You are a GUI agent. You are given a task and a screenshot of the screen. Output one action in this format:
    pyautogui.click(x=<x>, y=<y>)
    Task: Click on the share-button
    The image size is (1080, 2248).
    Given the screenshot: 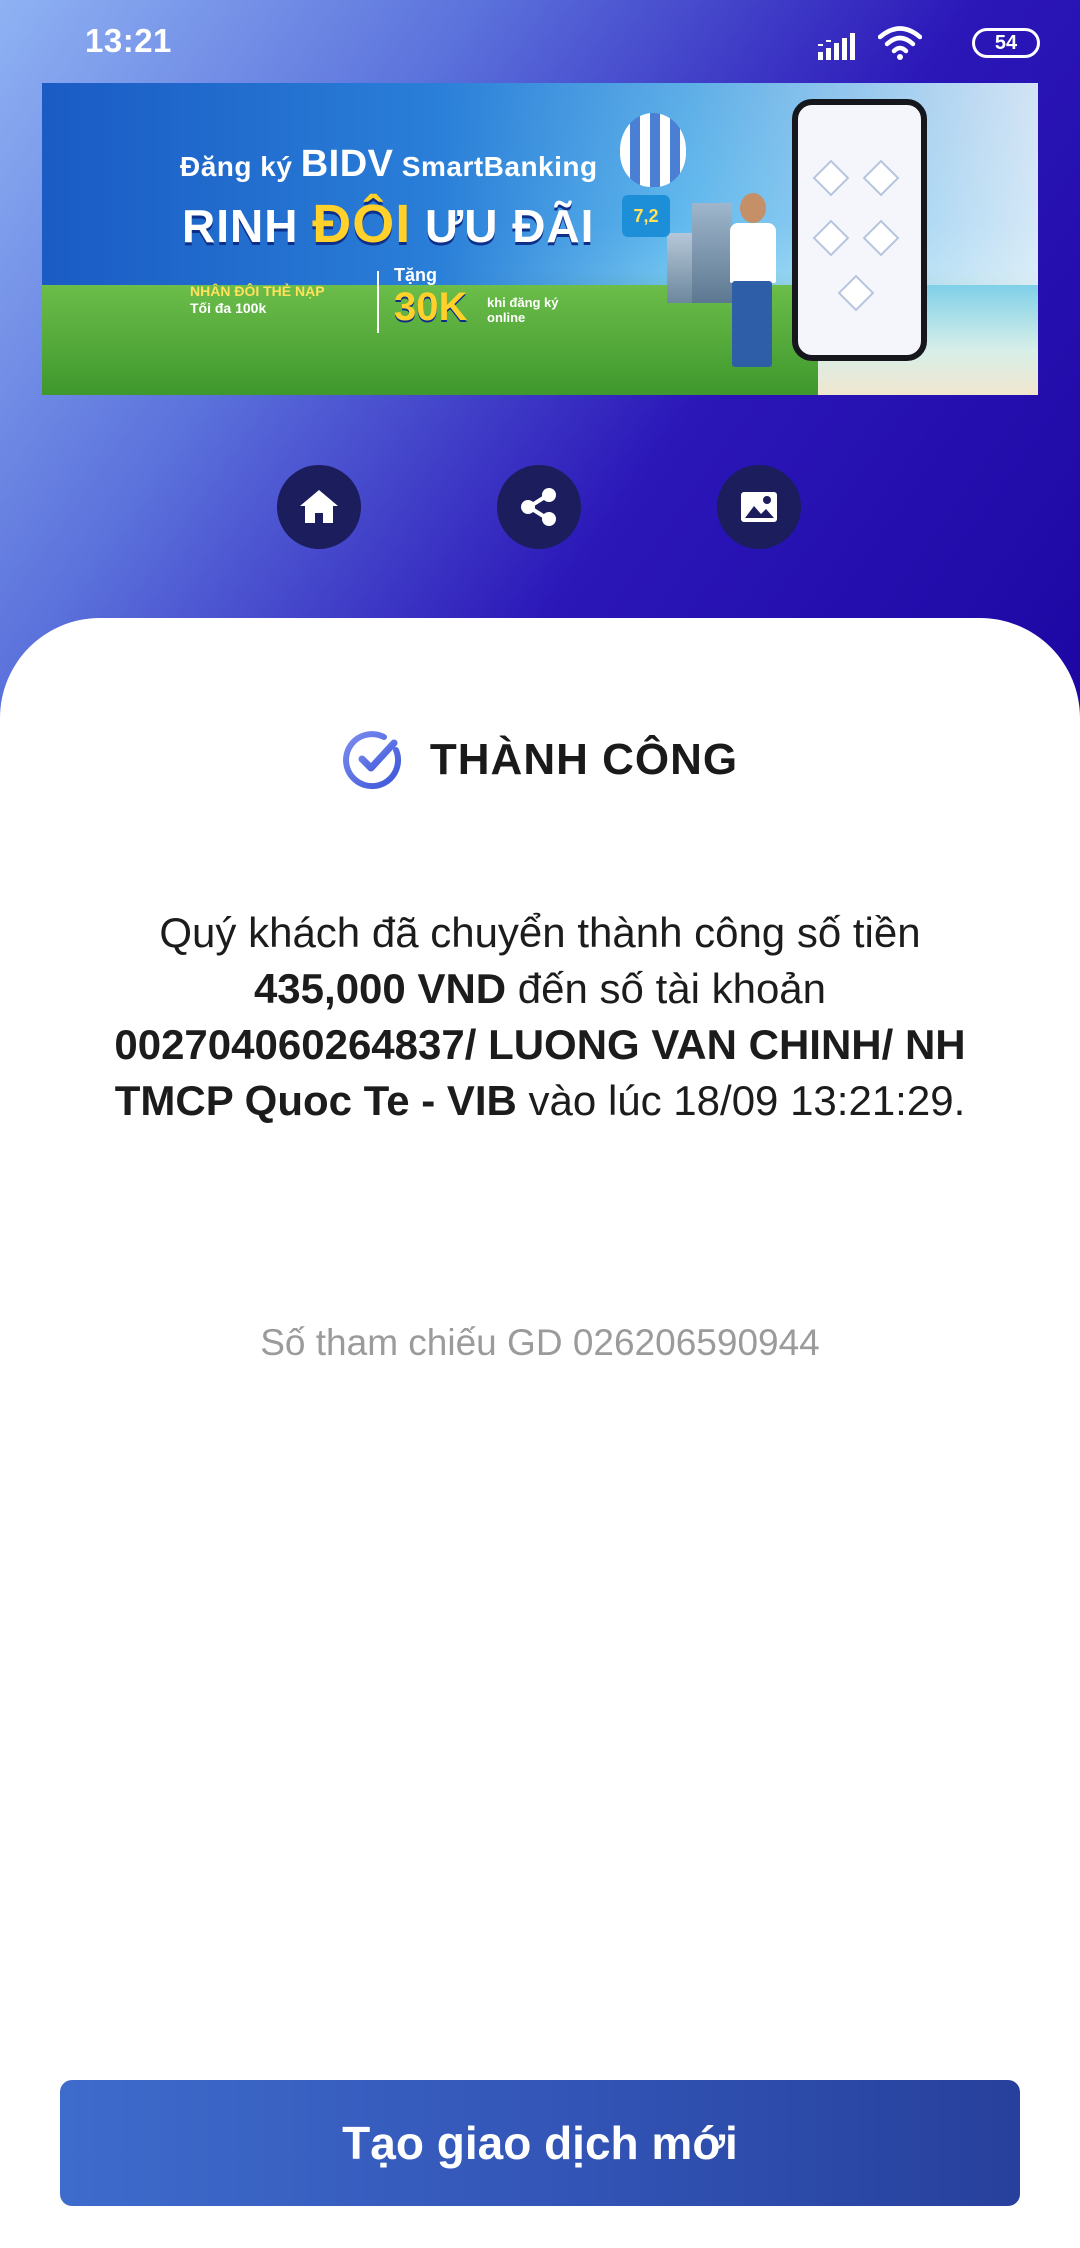 What is the action you would take?
    pyautogui.click(x=539, y=507)
    